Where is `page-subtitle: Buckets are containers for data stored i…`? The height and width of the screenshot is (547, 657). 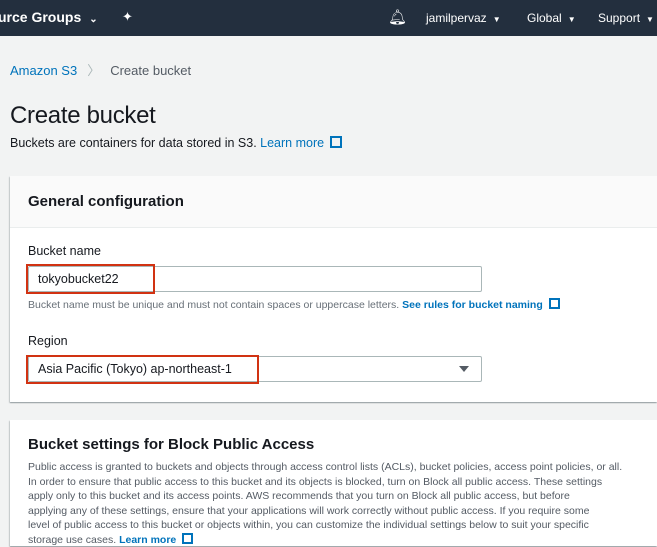
page-subtitle: Buckets are containers for data stored i… is located at coordinates (176, 143).